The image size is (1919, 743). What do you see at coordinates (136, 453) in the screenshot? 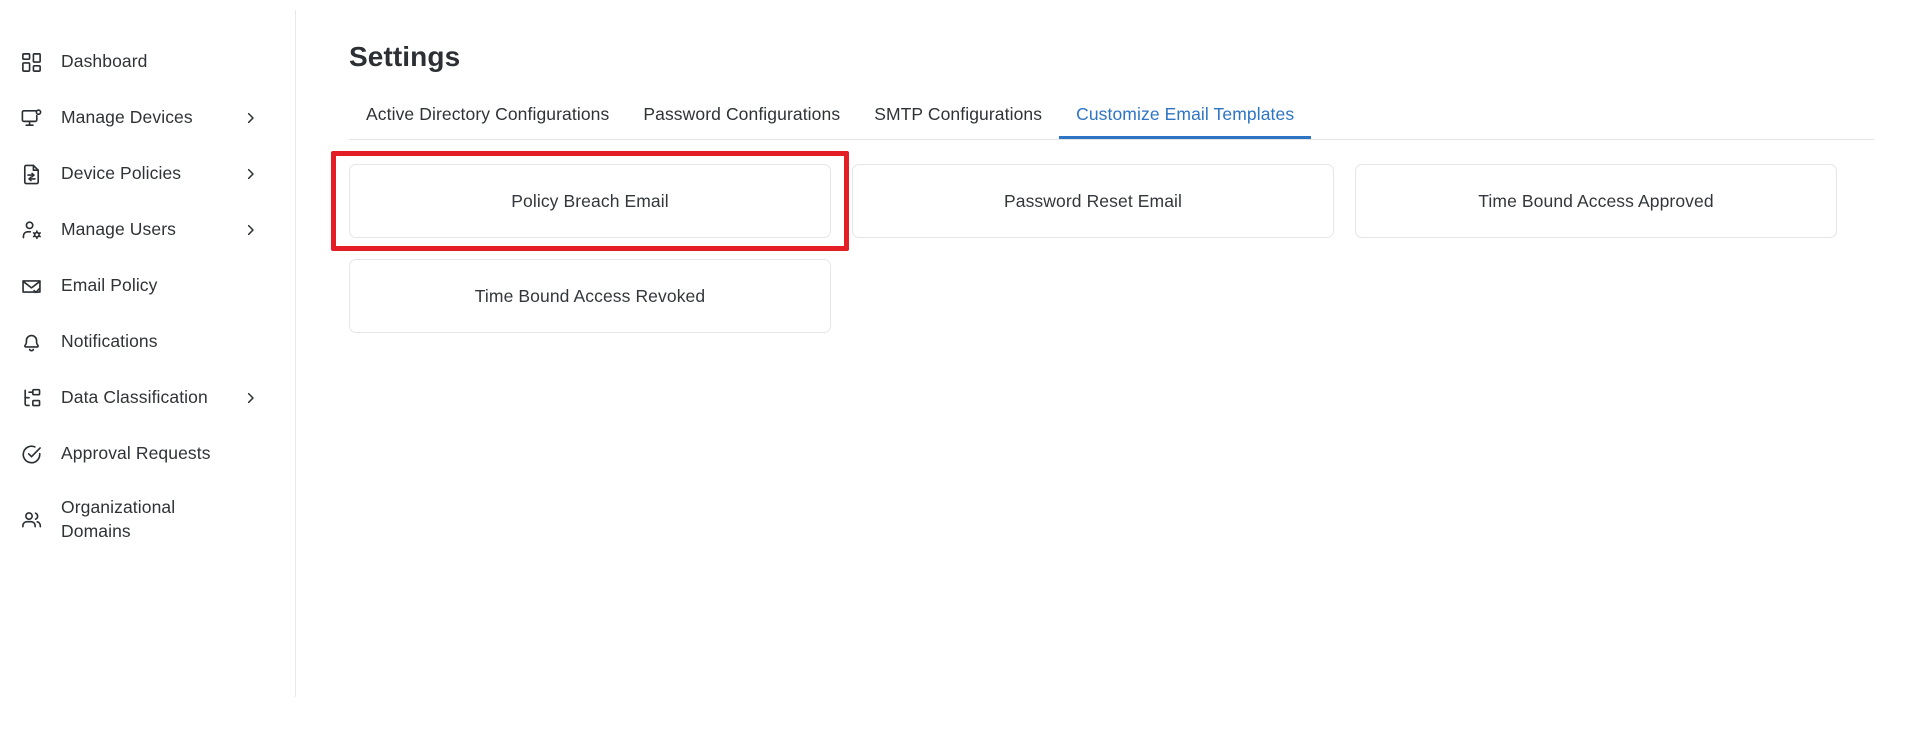
I see `sidebar-item-label: Approval Requests` at bounding box center [136, 453].